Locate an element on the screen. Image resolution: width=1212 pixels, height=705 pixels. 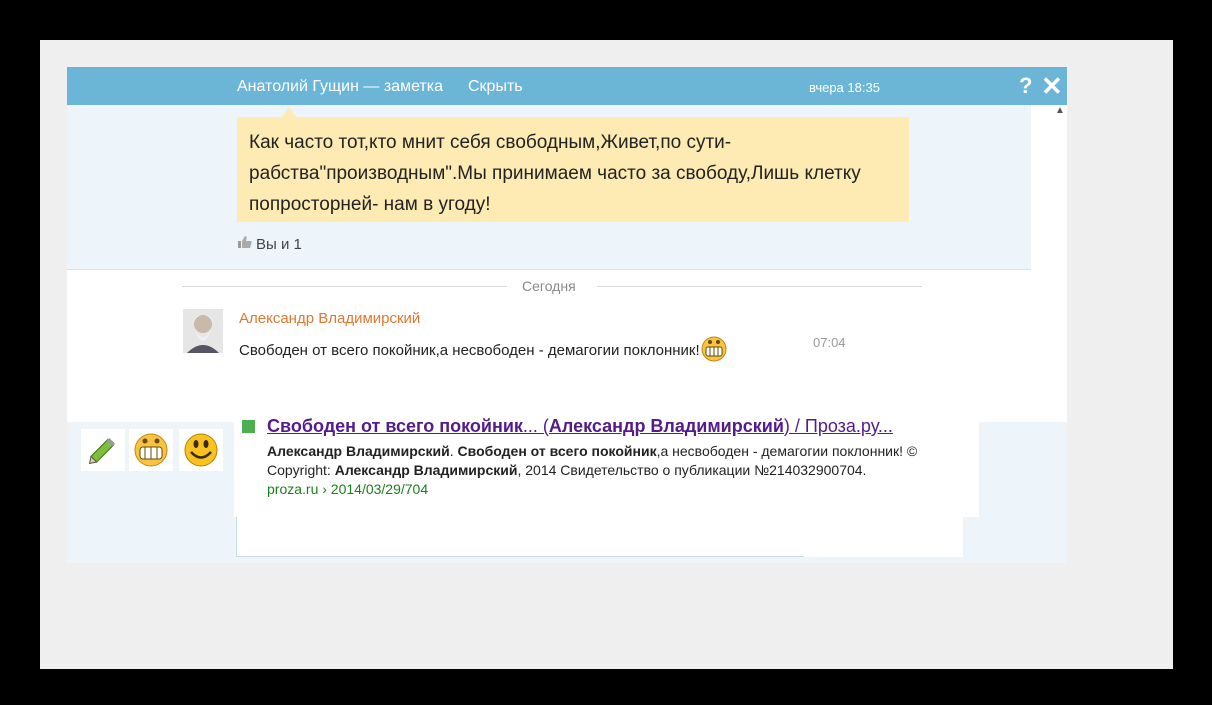
likes: Вы и 1 is located at coordinates (269, 244).